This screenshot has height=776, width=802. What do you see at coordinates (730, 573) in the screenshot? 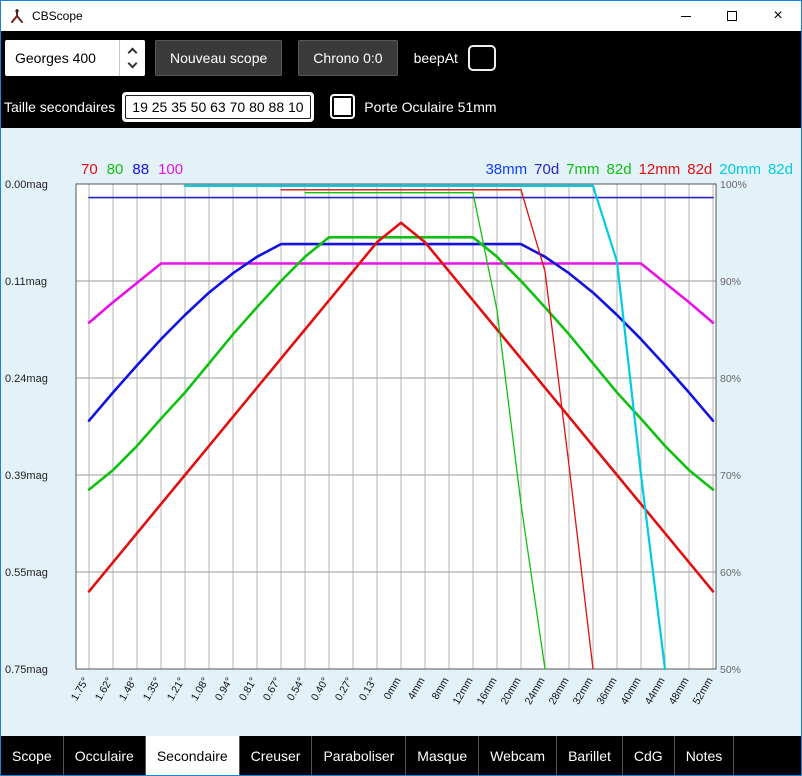
I see `svg-text: 60%` at bounding box center [730, 573].